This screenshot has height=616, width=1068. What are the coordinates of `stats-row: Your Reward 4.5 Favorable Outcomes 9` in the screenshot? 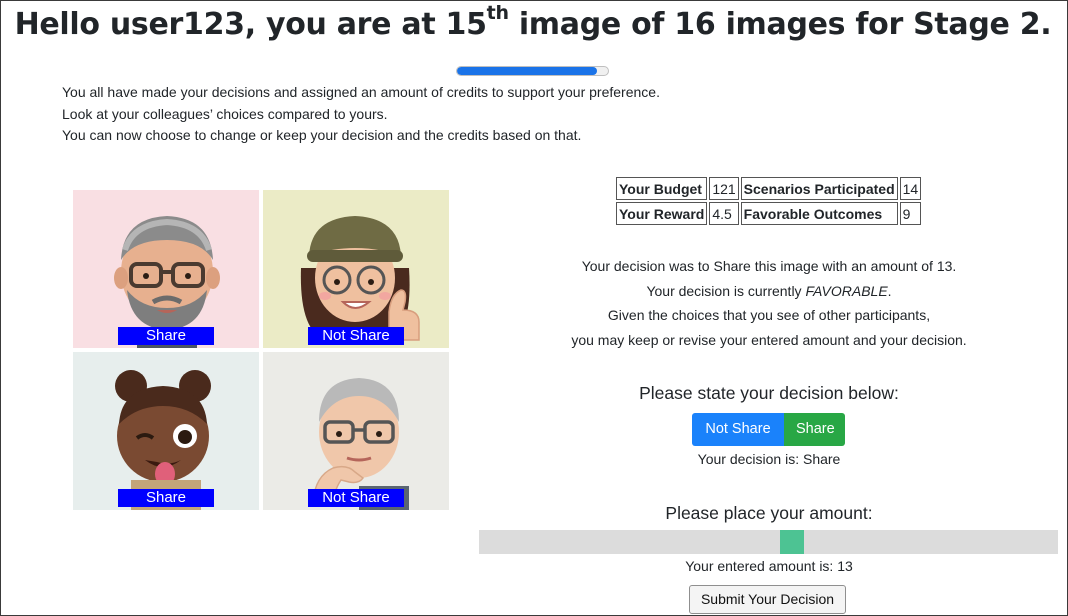 It's located at (769, 213).